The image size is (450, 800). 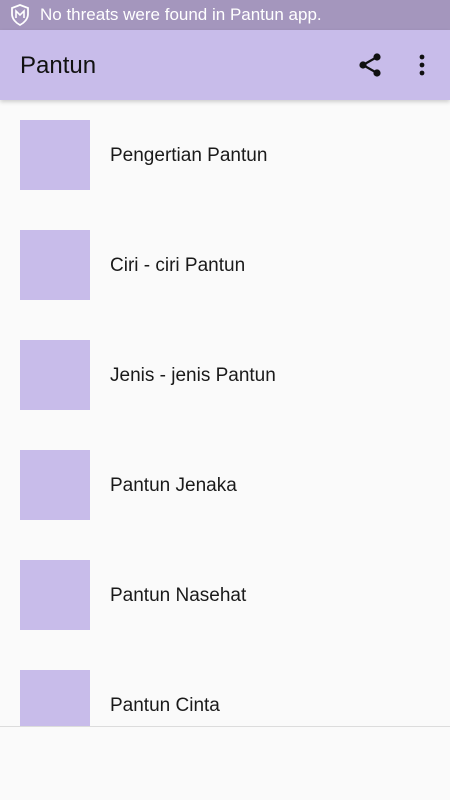 I want to click on list-item-label: Ciri - ciri Pantun, so click(x=178, y=265).